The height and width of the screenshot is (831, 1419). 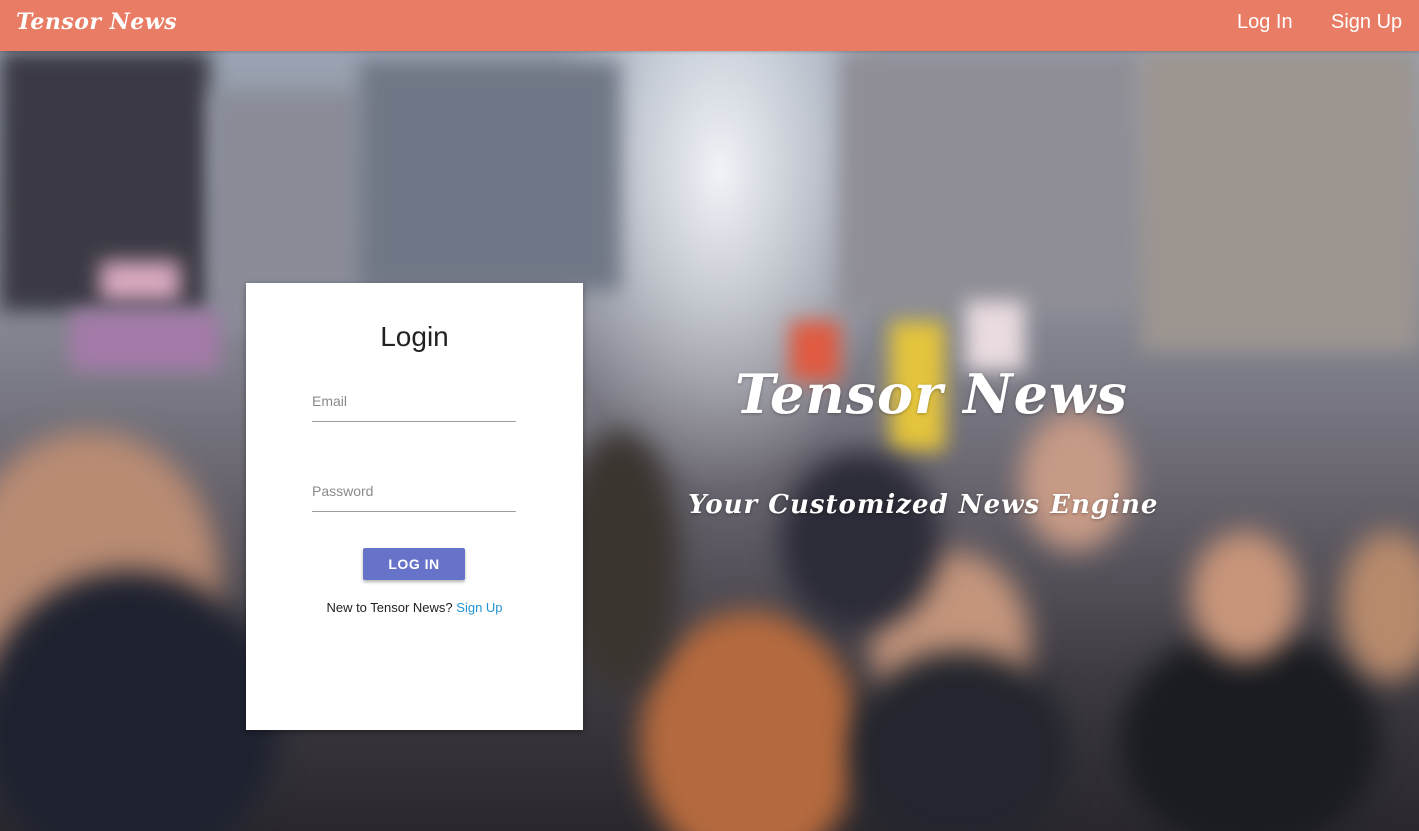 I want to click on signup-prompt-line: New to Tensor News? Sign Up, so click(x=414, y=607).